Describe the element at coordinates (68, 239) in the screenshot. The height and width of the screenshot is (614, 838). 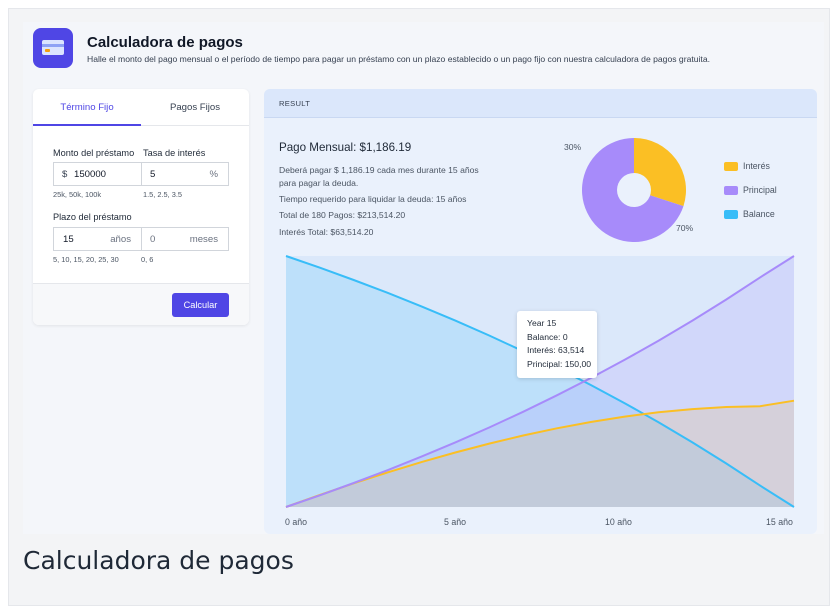
I see `years-value: 15` at that location.